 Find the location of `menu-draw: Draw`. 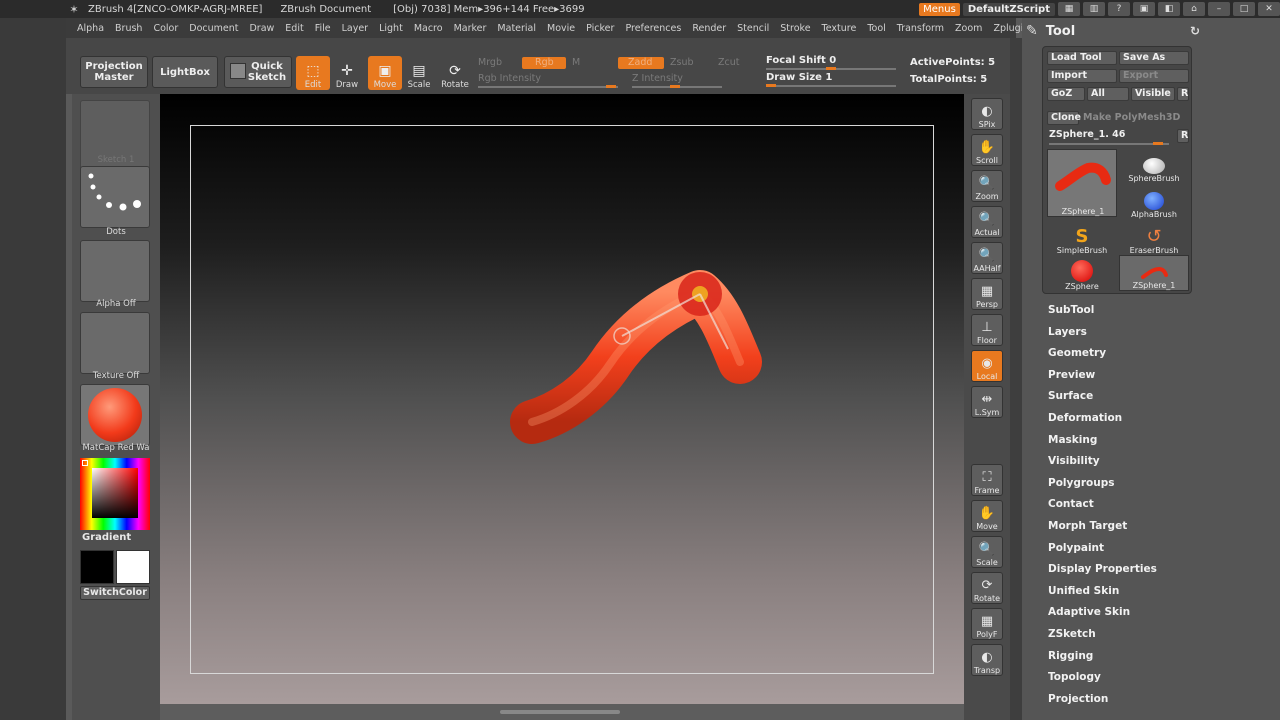

menu-draw: Draw is located at coordinates (261, 28).